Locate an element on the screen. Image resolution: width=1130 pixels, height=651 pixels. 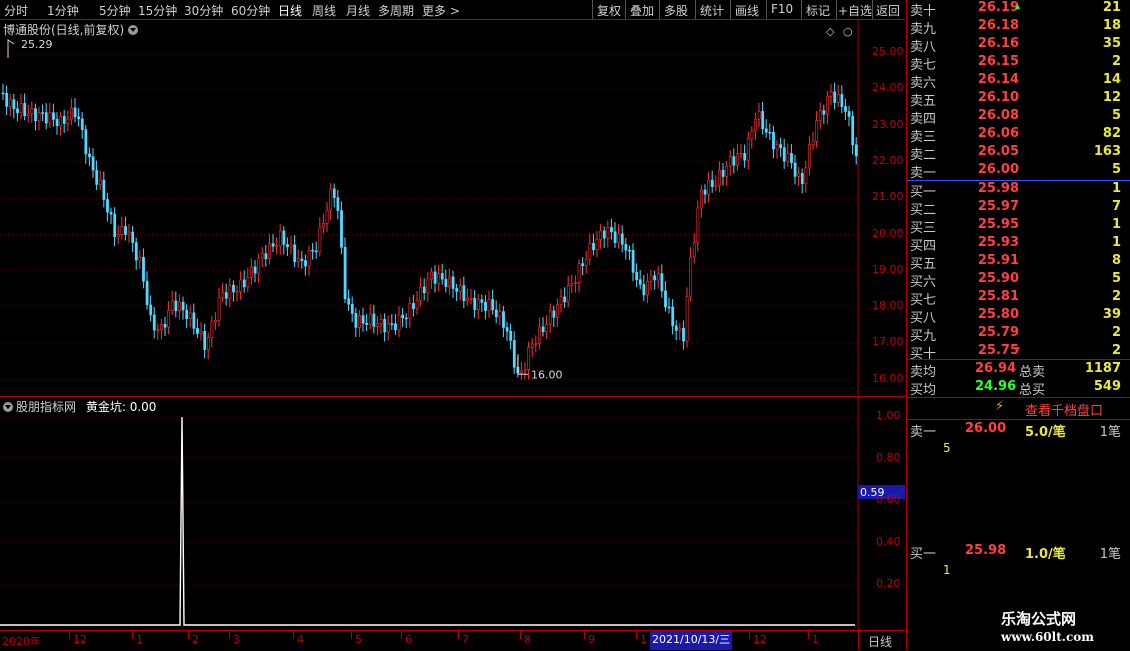
bid-level: 买三 is located at coordinates (923, 228).